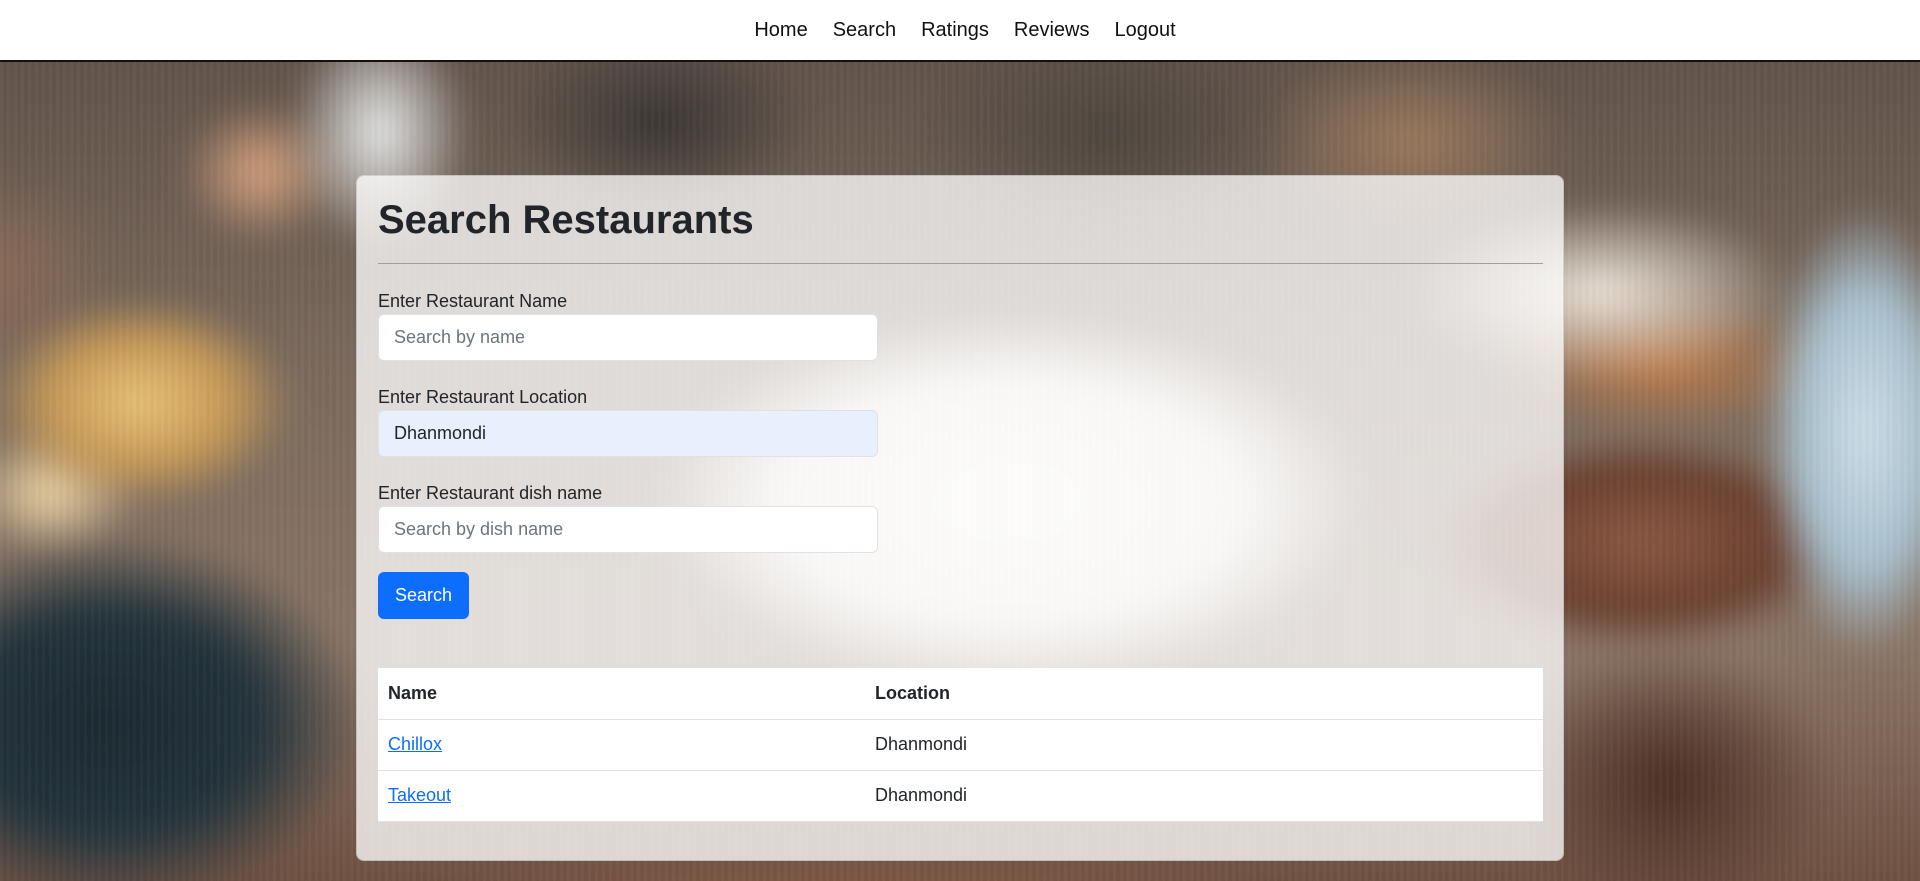 The width and height of the screenshot is (1920, 881). What do you see at coordinates (955, 30) in the screenshot?
I see `nav-link-ratings: Ratings` at bounding box center [955, 30].